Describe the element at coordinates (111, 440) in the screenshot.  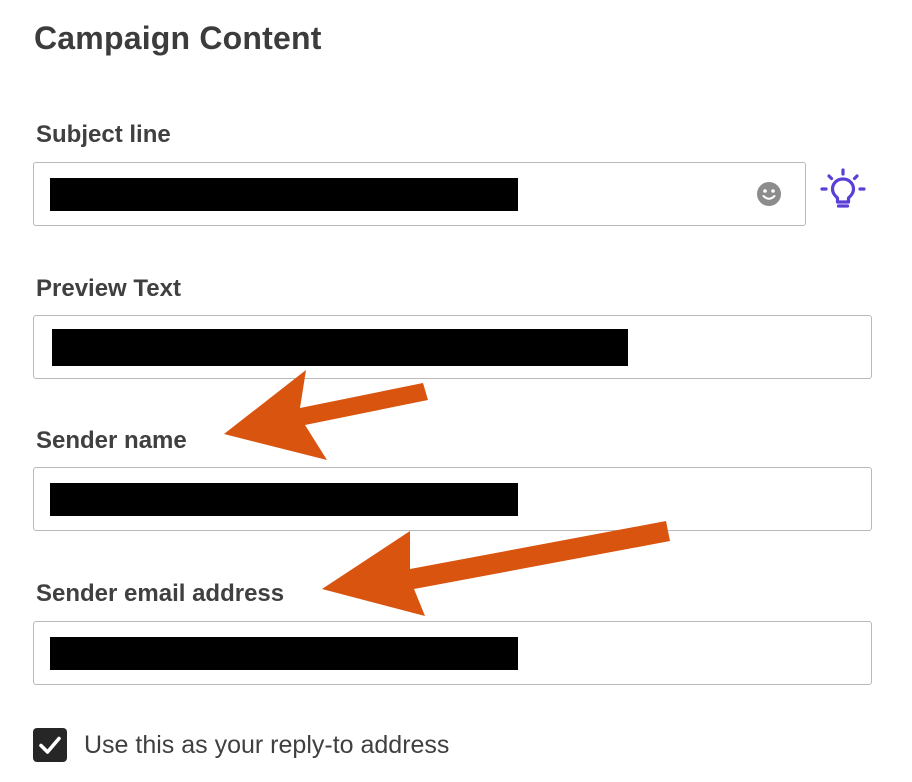
I see `sender-name-label: Sender name` at that location.